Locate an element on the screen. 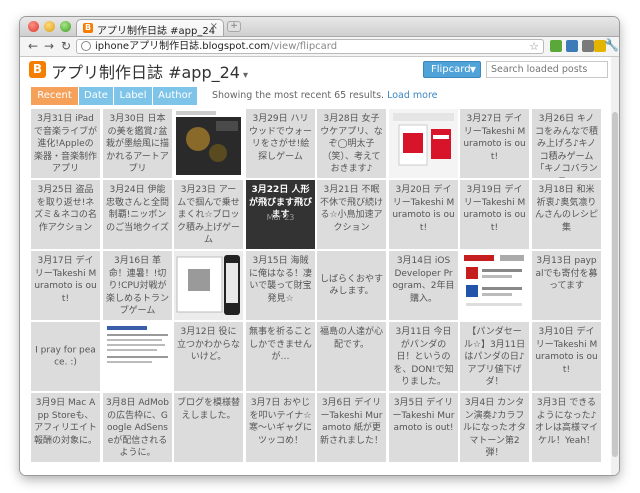 The image size is (640, 493). post-card-title: 3月26日 キノコをみんなで積み上げろ♪キノコ積みゲーム「キノコバランス」 is located at coordinates (567, 146).